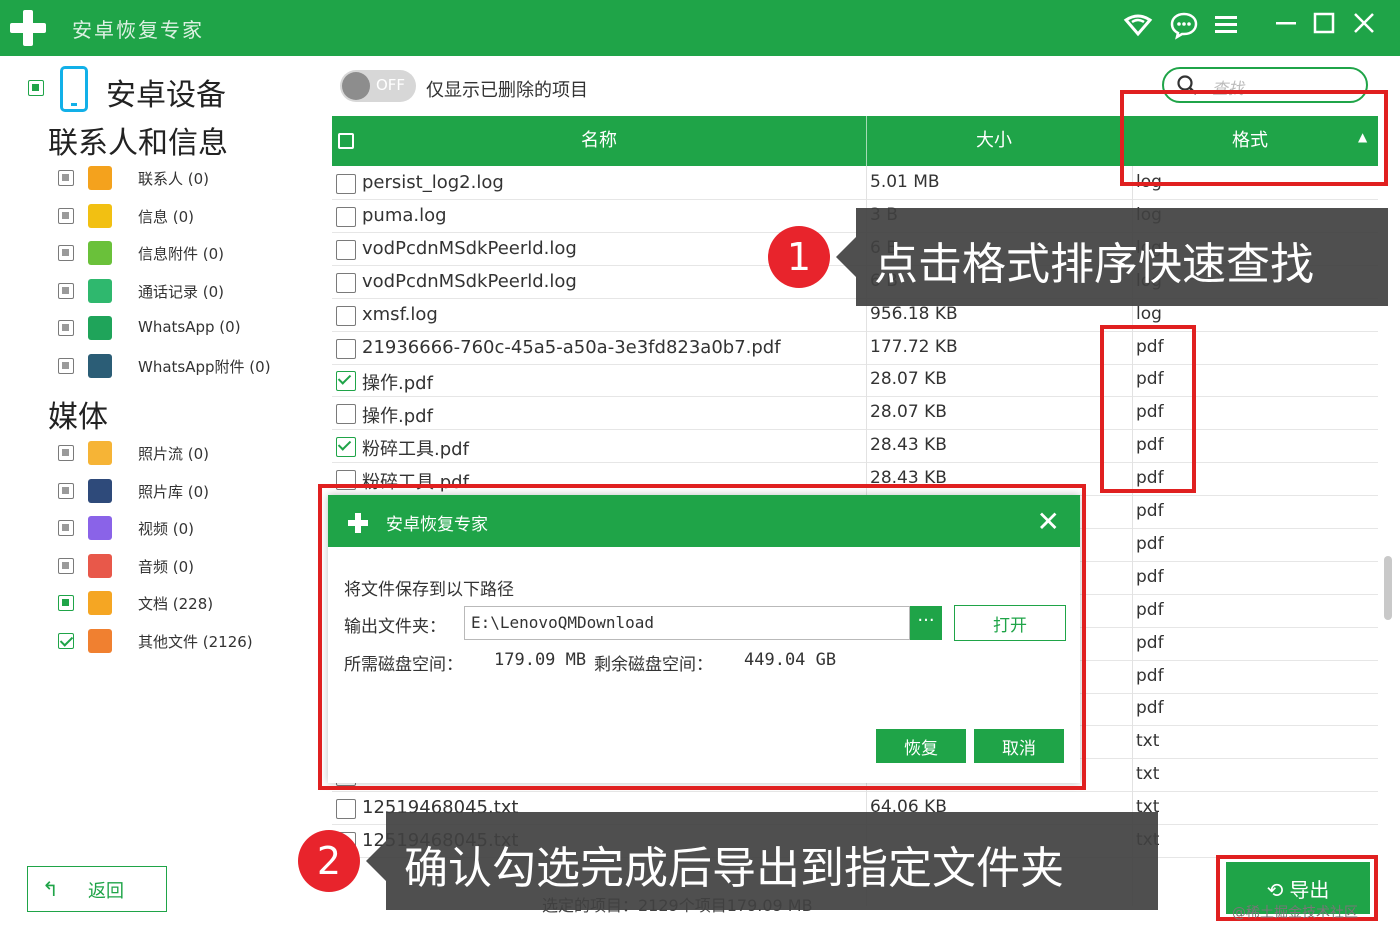  Describe the element at coordinates (188, 179) in the screenshot. I see `contacts-item: 联系人 (0)` at that location.